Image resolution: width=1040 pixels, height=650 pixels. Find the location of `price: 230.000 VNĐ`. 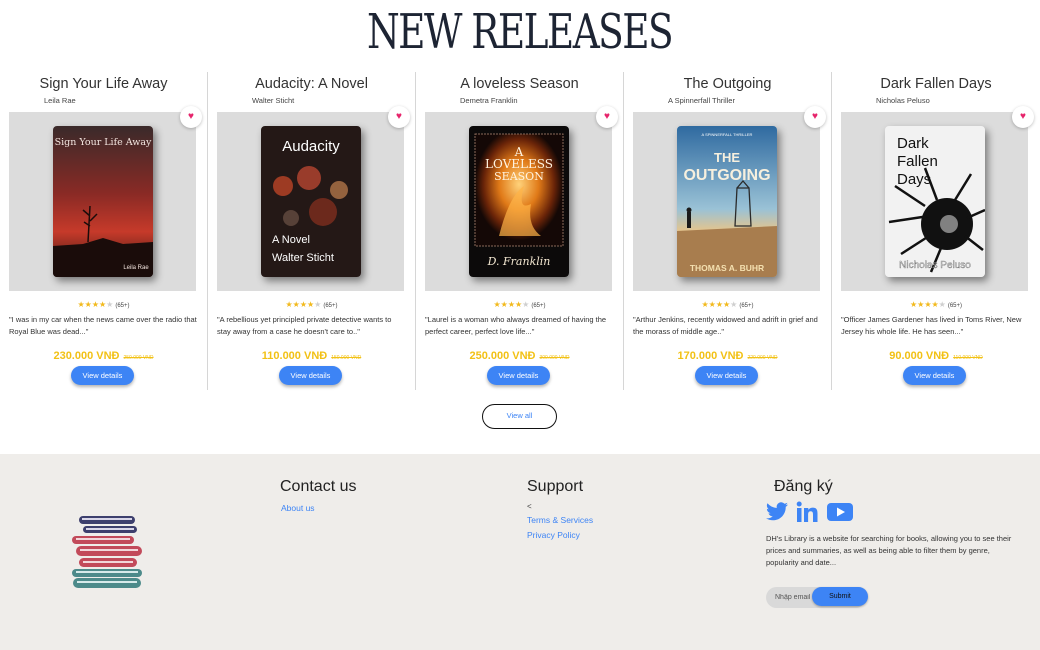

price: 230.000 VNĐ is located at coordinates (86, 356).